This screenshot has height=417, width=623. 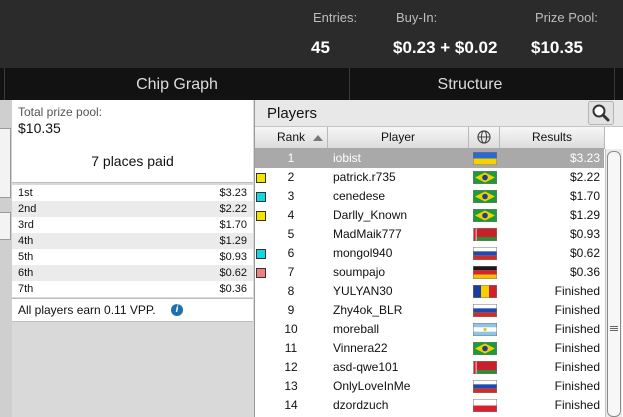 What do you see at coordinates (429, 158) in the screenshot?
I see `player-row: 1 iobist $3.23` at bounding box center [429, 158].